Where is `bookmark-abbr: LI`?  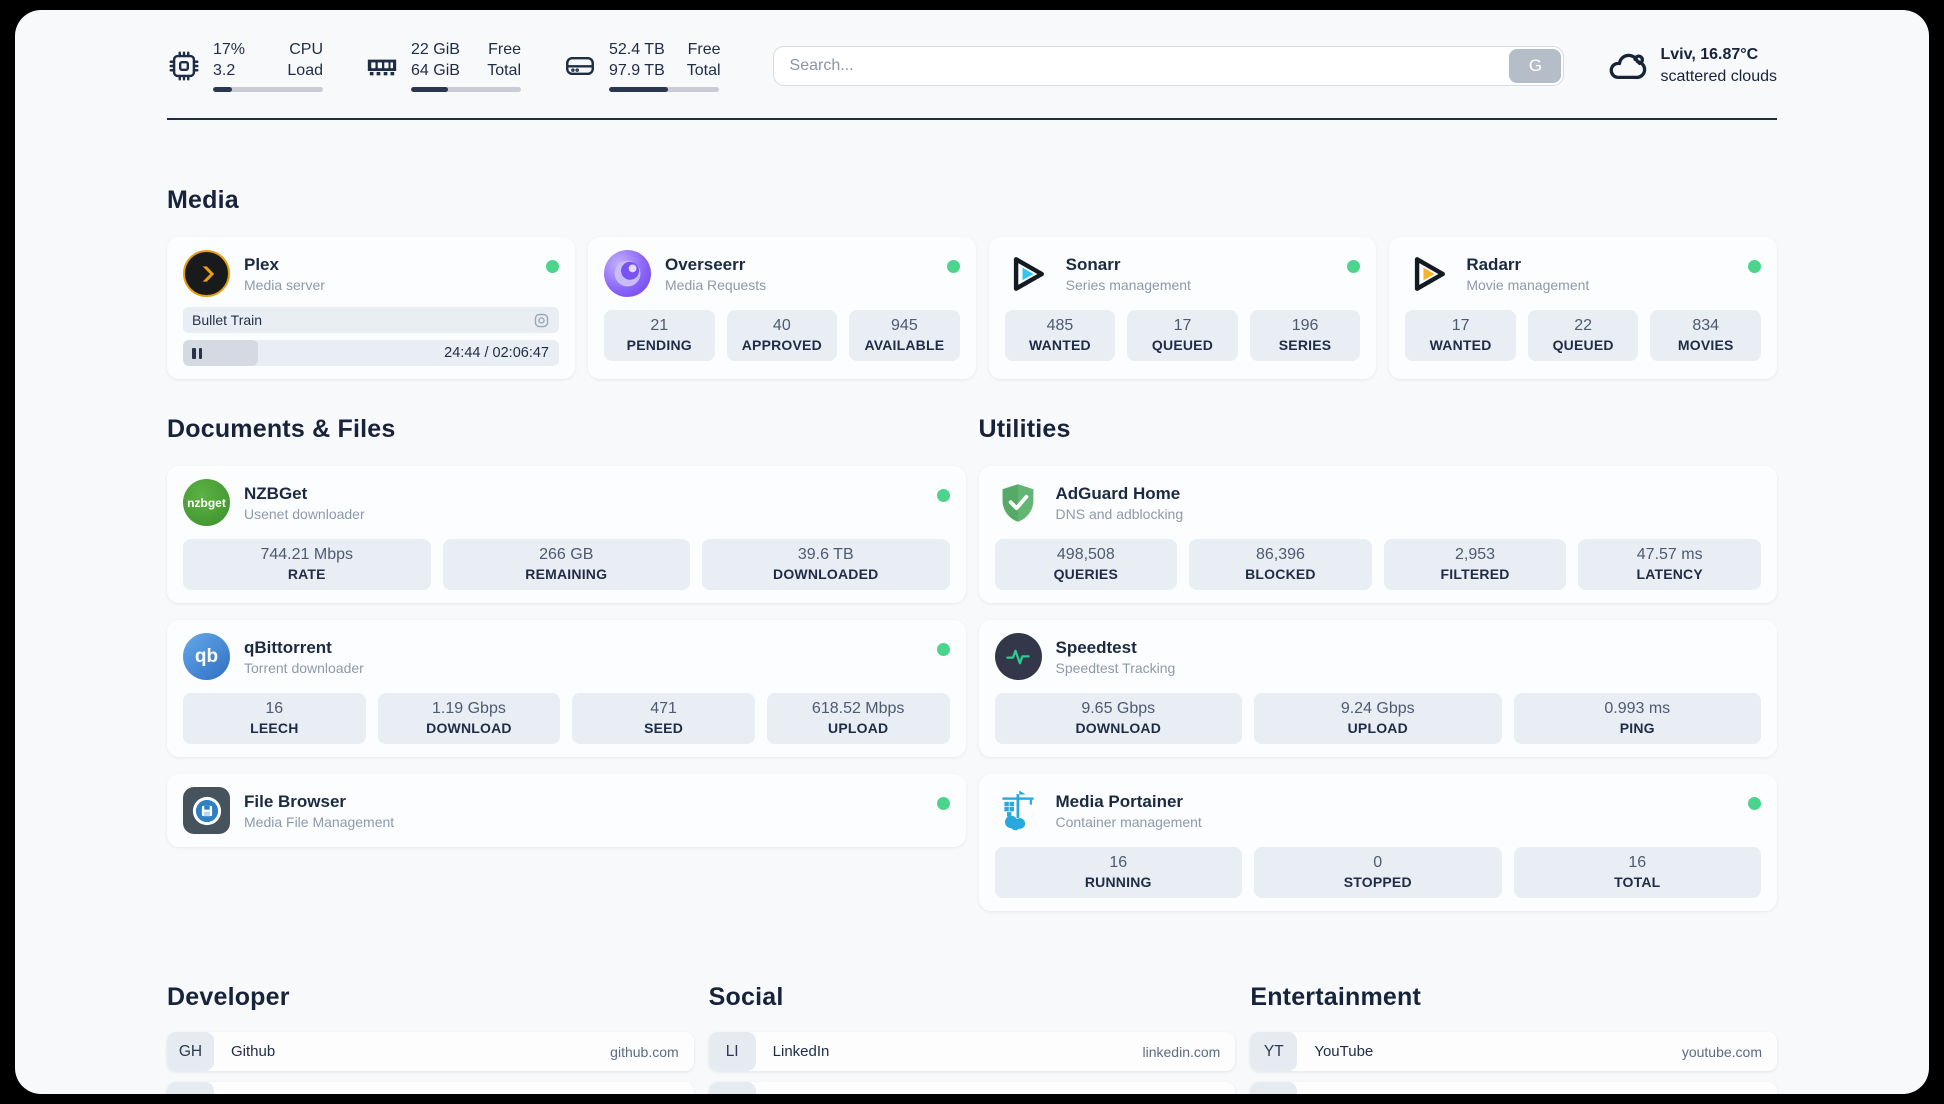 bookmark-abbr: LI is located at coordinates (732, 1051).